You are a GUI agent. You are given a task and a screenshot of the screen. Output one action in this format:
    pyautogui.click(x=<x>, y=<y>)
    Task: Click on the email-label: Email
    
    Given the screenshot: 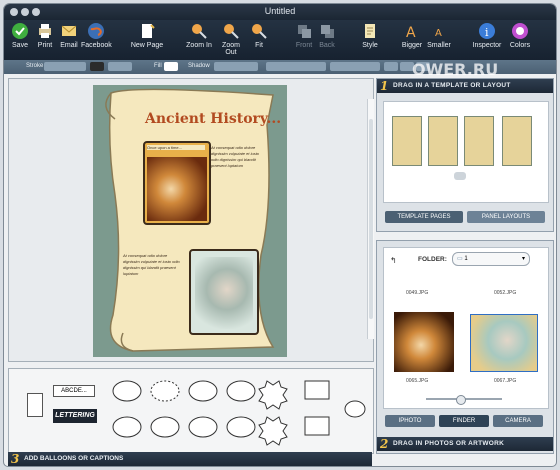 What is the action you would take?
    pyautogui.click(x=69, y=45)
    